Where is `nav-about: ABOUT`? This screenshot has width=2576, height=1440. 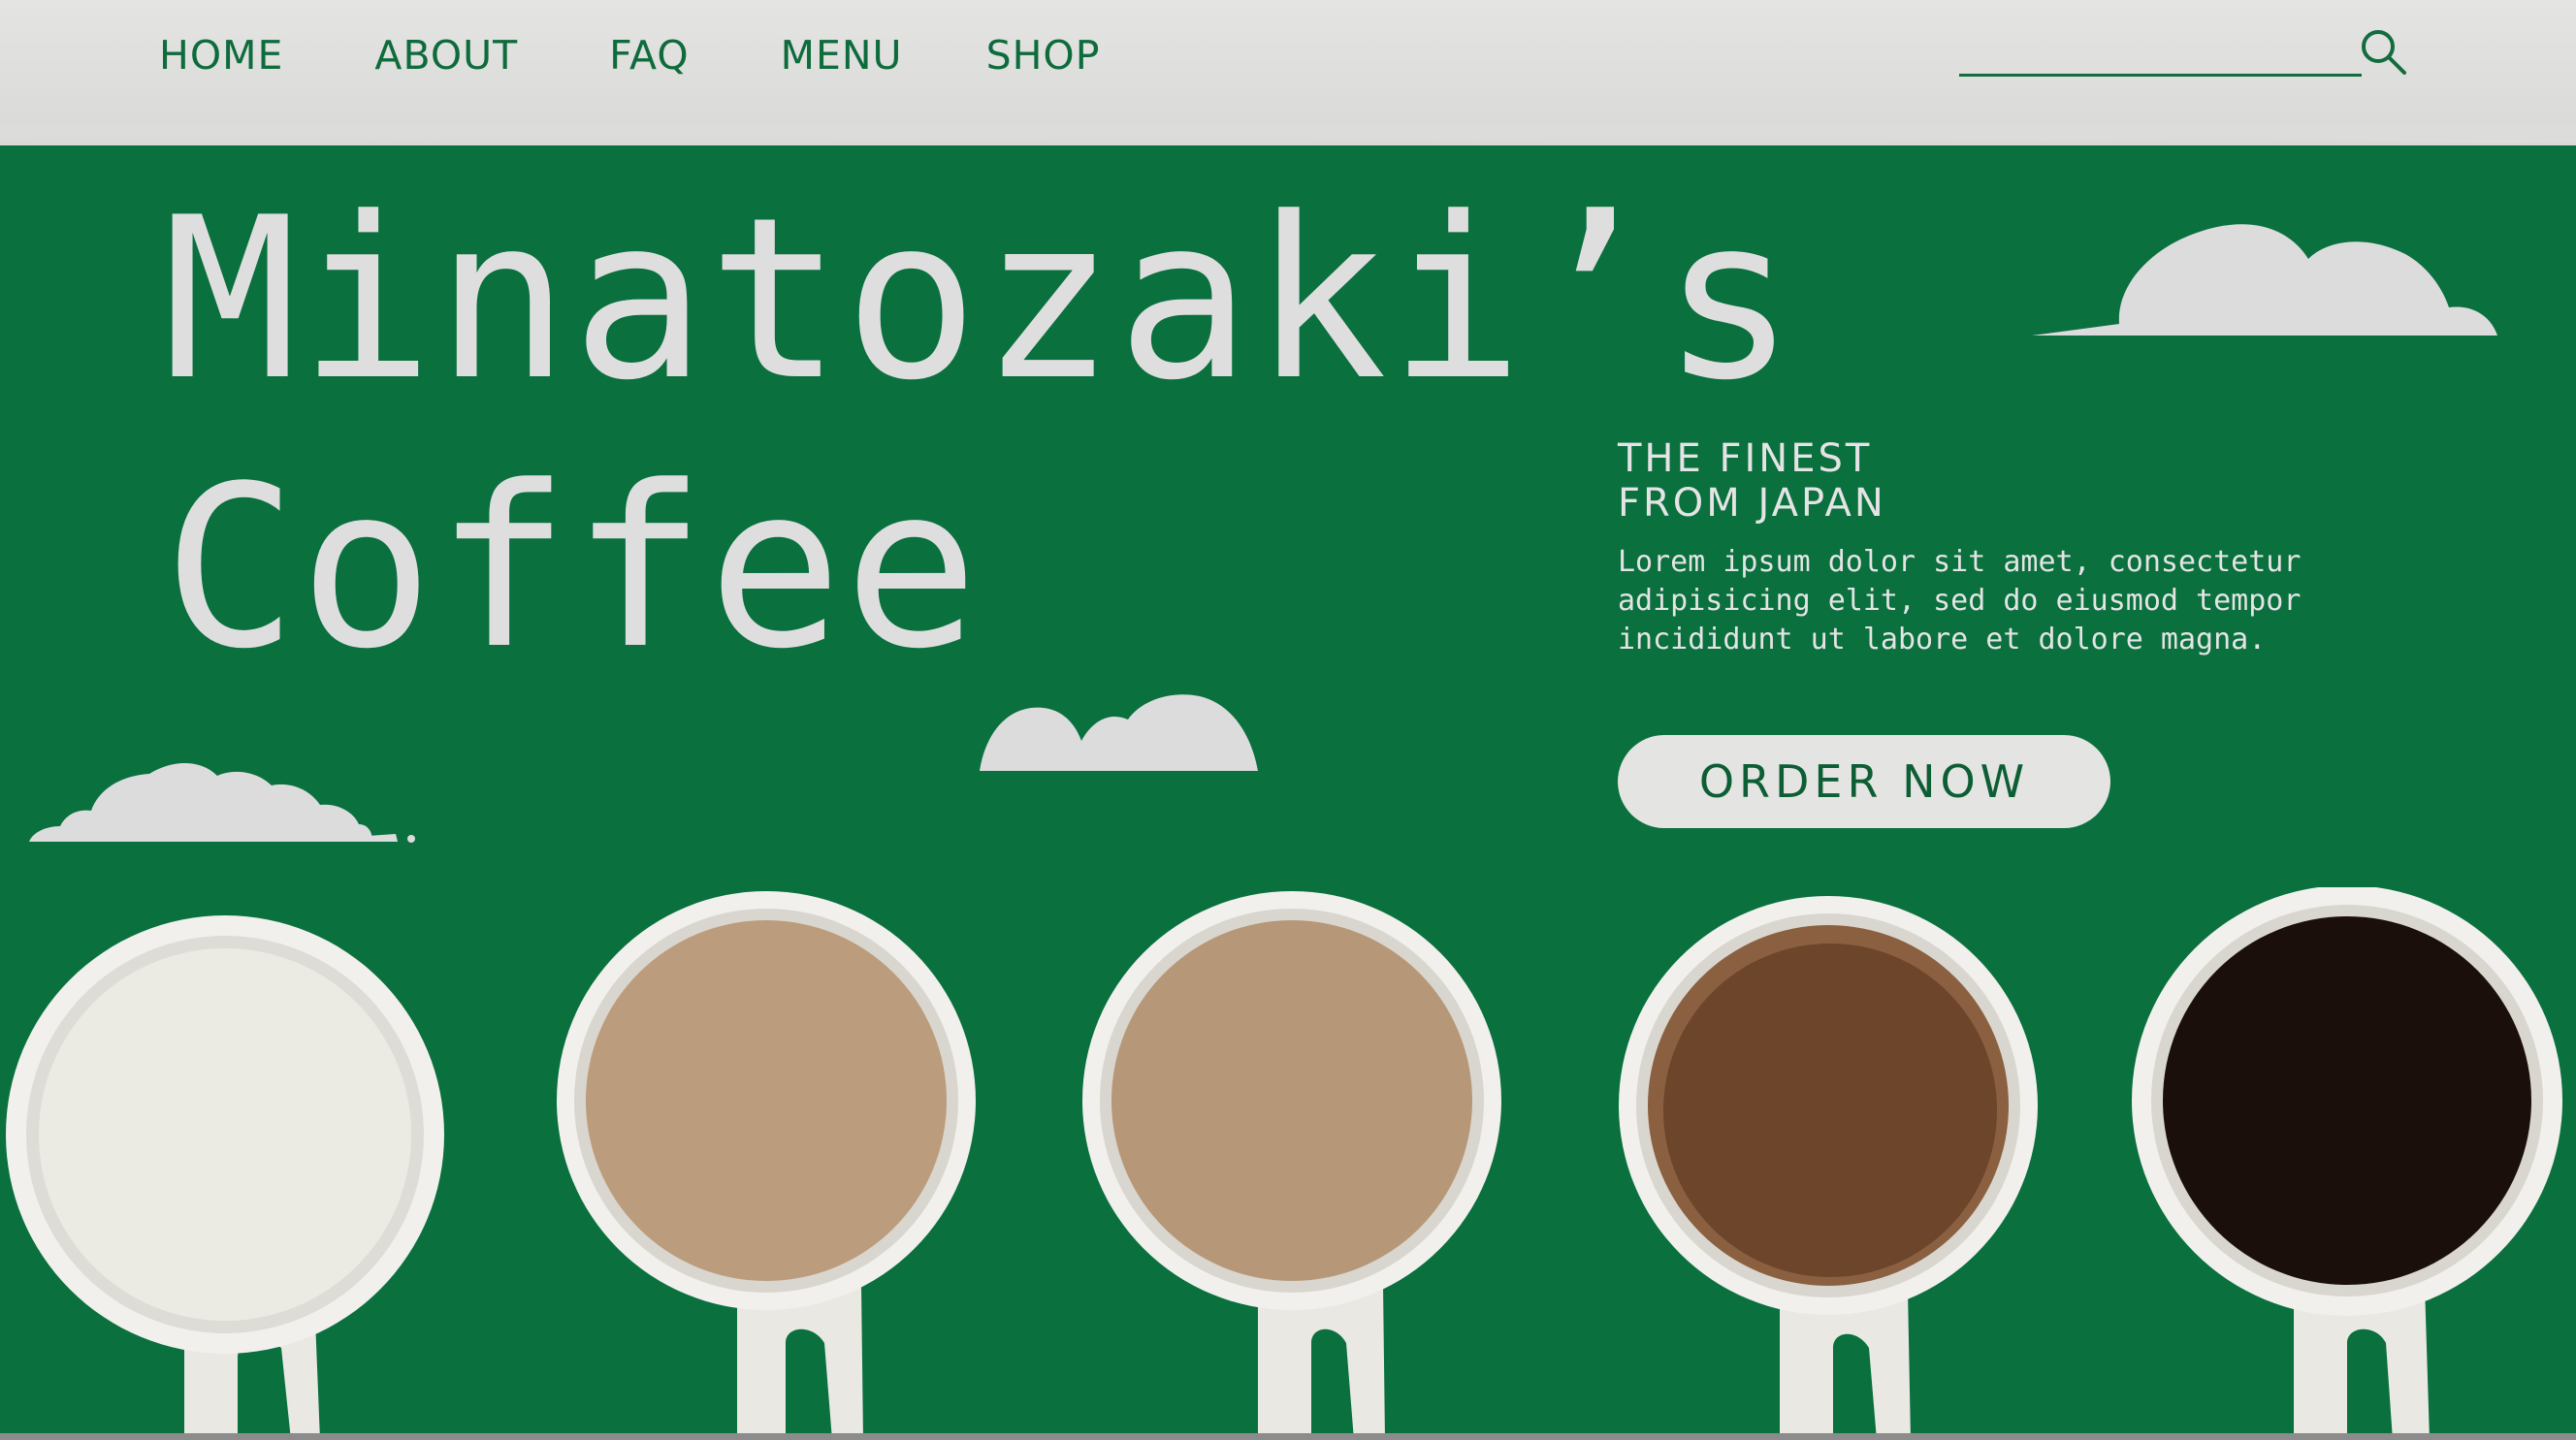 nav-about: ABOUT is located at coordinates (446, 55).